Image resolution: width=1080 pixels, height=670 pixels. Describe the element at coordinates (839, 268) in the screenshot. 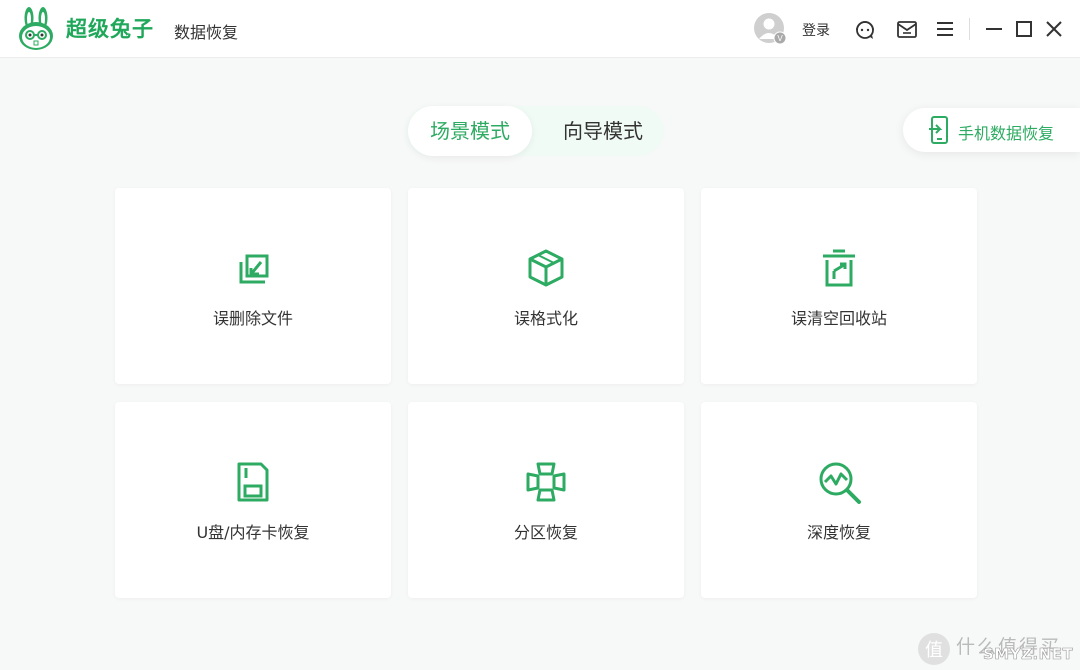

I see `recycle-bin-icon` at that location.